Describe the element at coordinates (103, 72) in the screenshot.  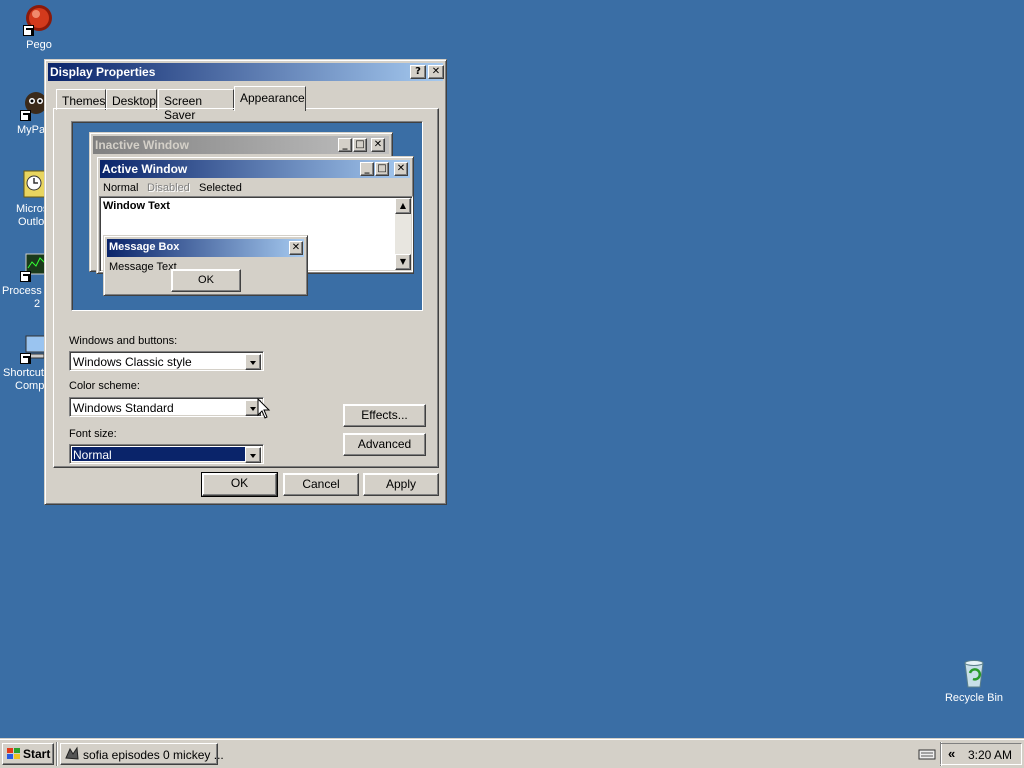
I see `dialog-title: Display Properties` at that location.